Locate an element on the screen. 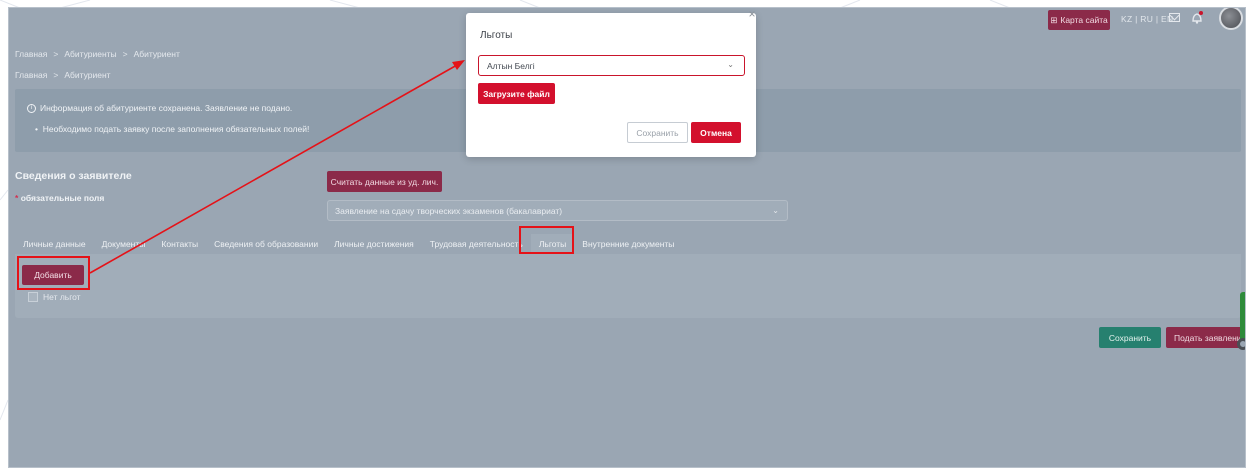 The width and height of the screenshot is (1246, 468). no-benefits-option: Нет льгот is located at coordinates (54, 297).